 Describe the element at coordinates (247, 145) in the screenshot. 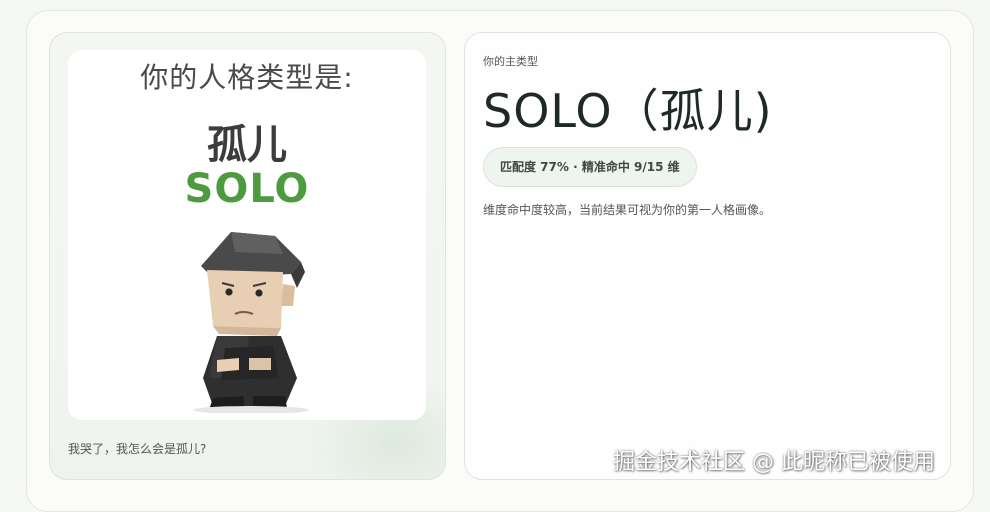

I see `image-chinese-name: 孤儿` at that location.